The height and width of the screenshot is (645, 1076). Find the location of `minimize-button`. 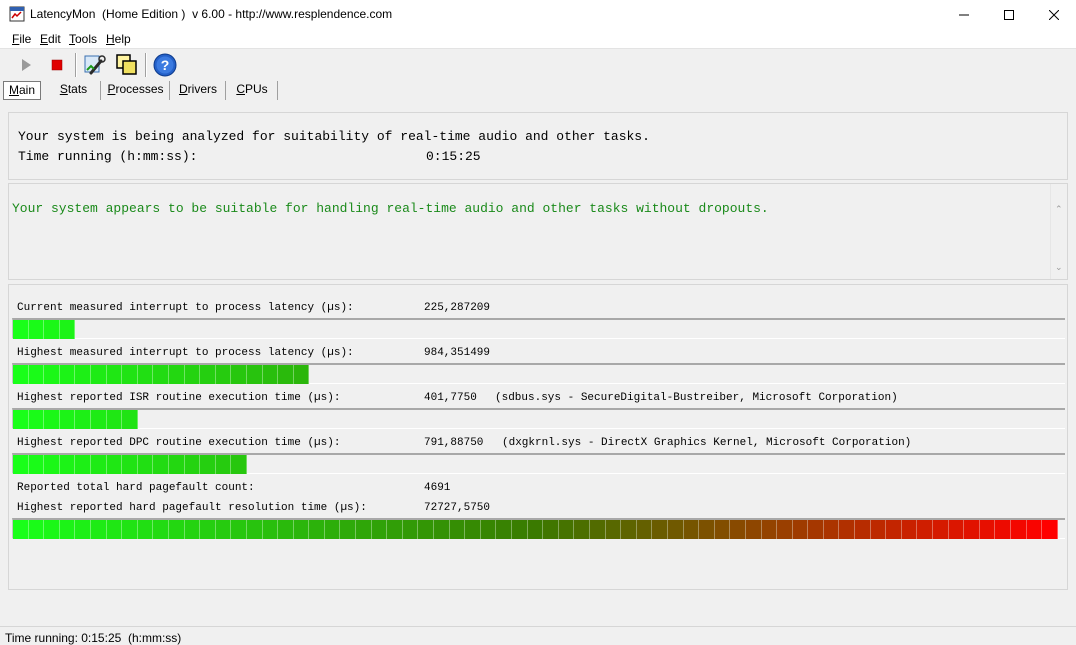

minimize-button is located at coordinates (964, 14).